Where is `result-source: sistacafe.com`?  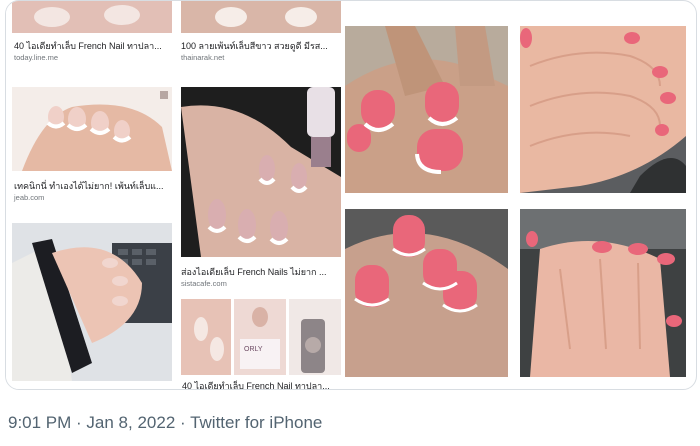
result-source: sistacafe.com is located at coordinates (204, 283).